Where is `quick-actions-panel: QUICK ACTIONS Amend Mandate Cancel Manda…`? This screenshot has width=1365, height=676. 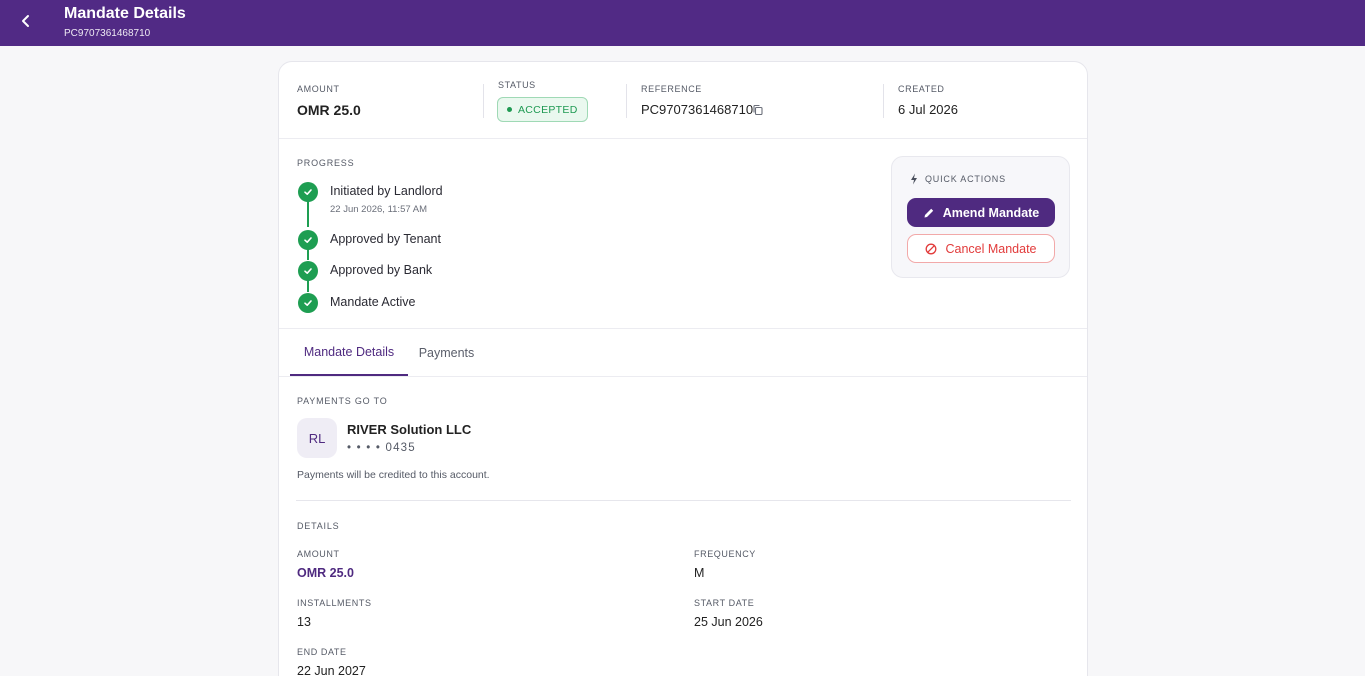
quick-actions-panel: QUICK ACTIONS Amend Mandate Cancel Manda… is located at coordinates (980, 217).